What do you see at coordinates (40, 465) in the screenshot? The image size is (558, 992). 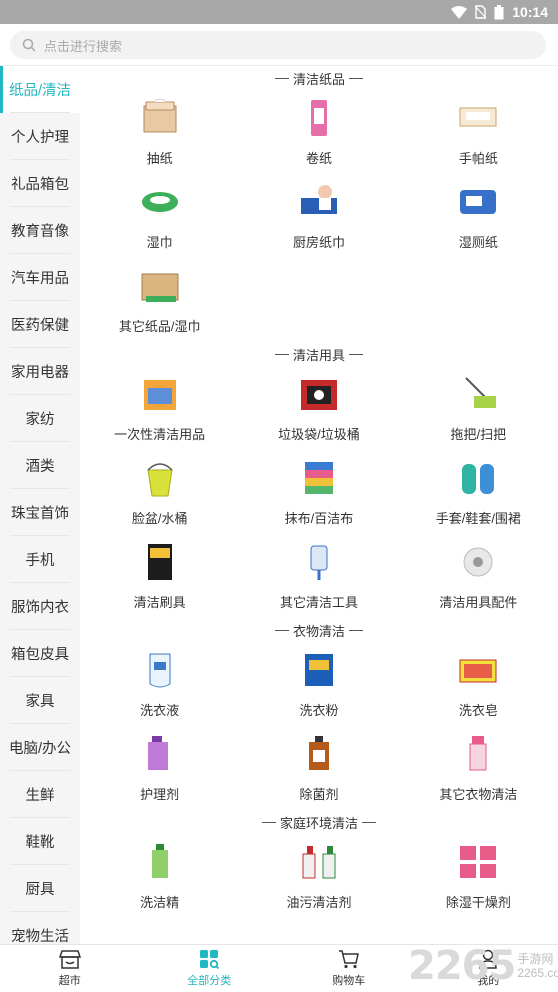 I see `sidebar-item: 酒类` at bounding box center [40, 465].